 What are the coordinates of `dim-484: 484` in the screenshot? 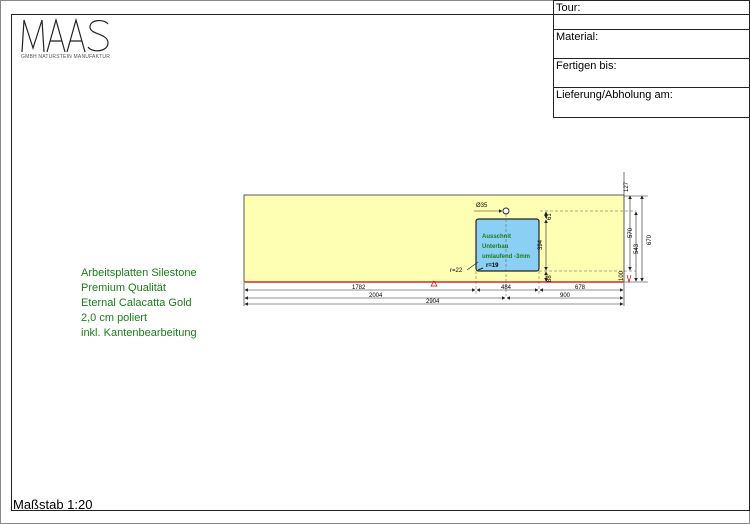 It's located at (506, 288).